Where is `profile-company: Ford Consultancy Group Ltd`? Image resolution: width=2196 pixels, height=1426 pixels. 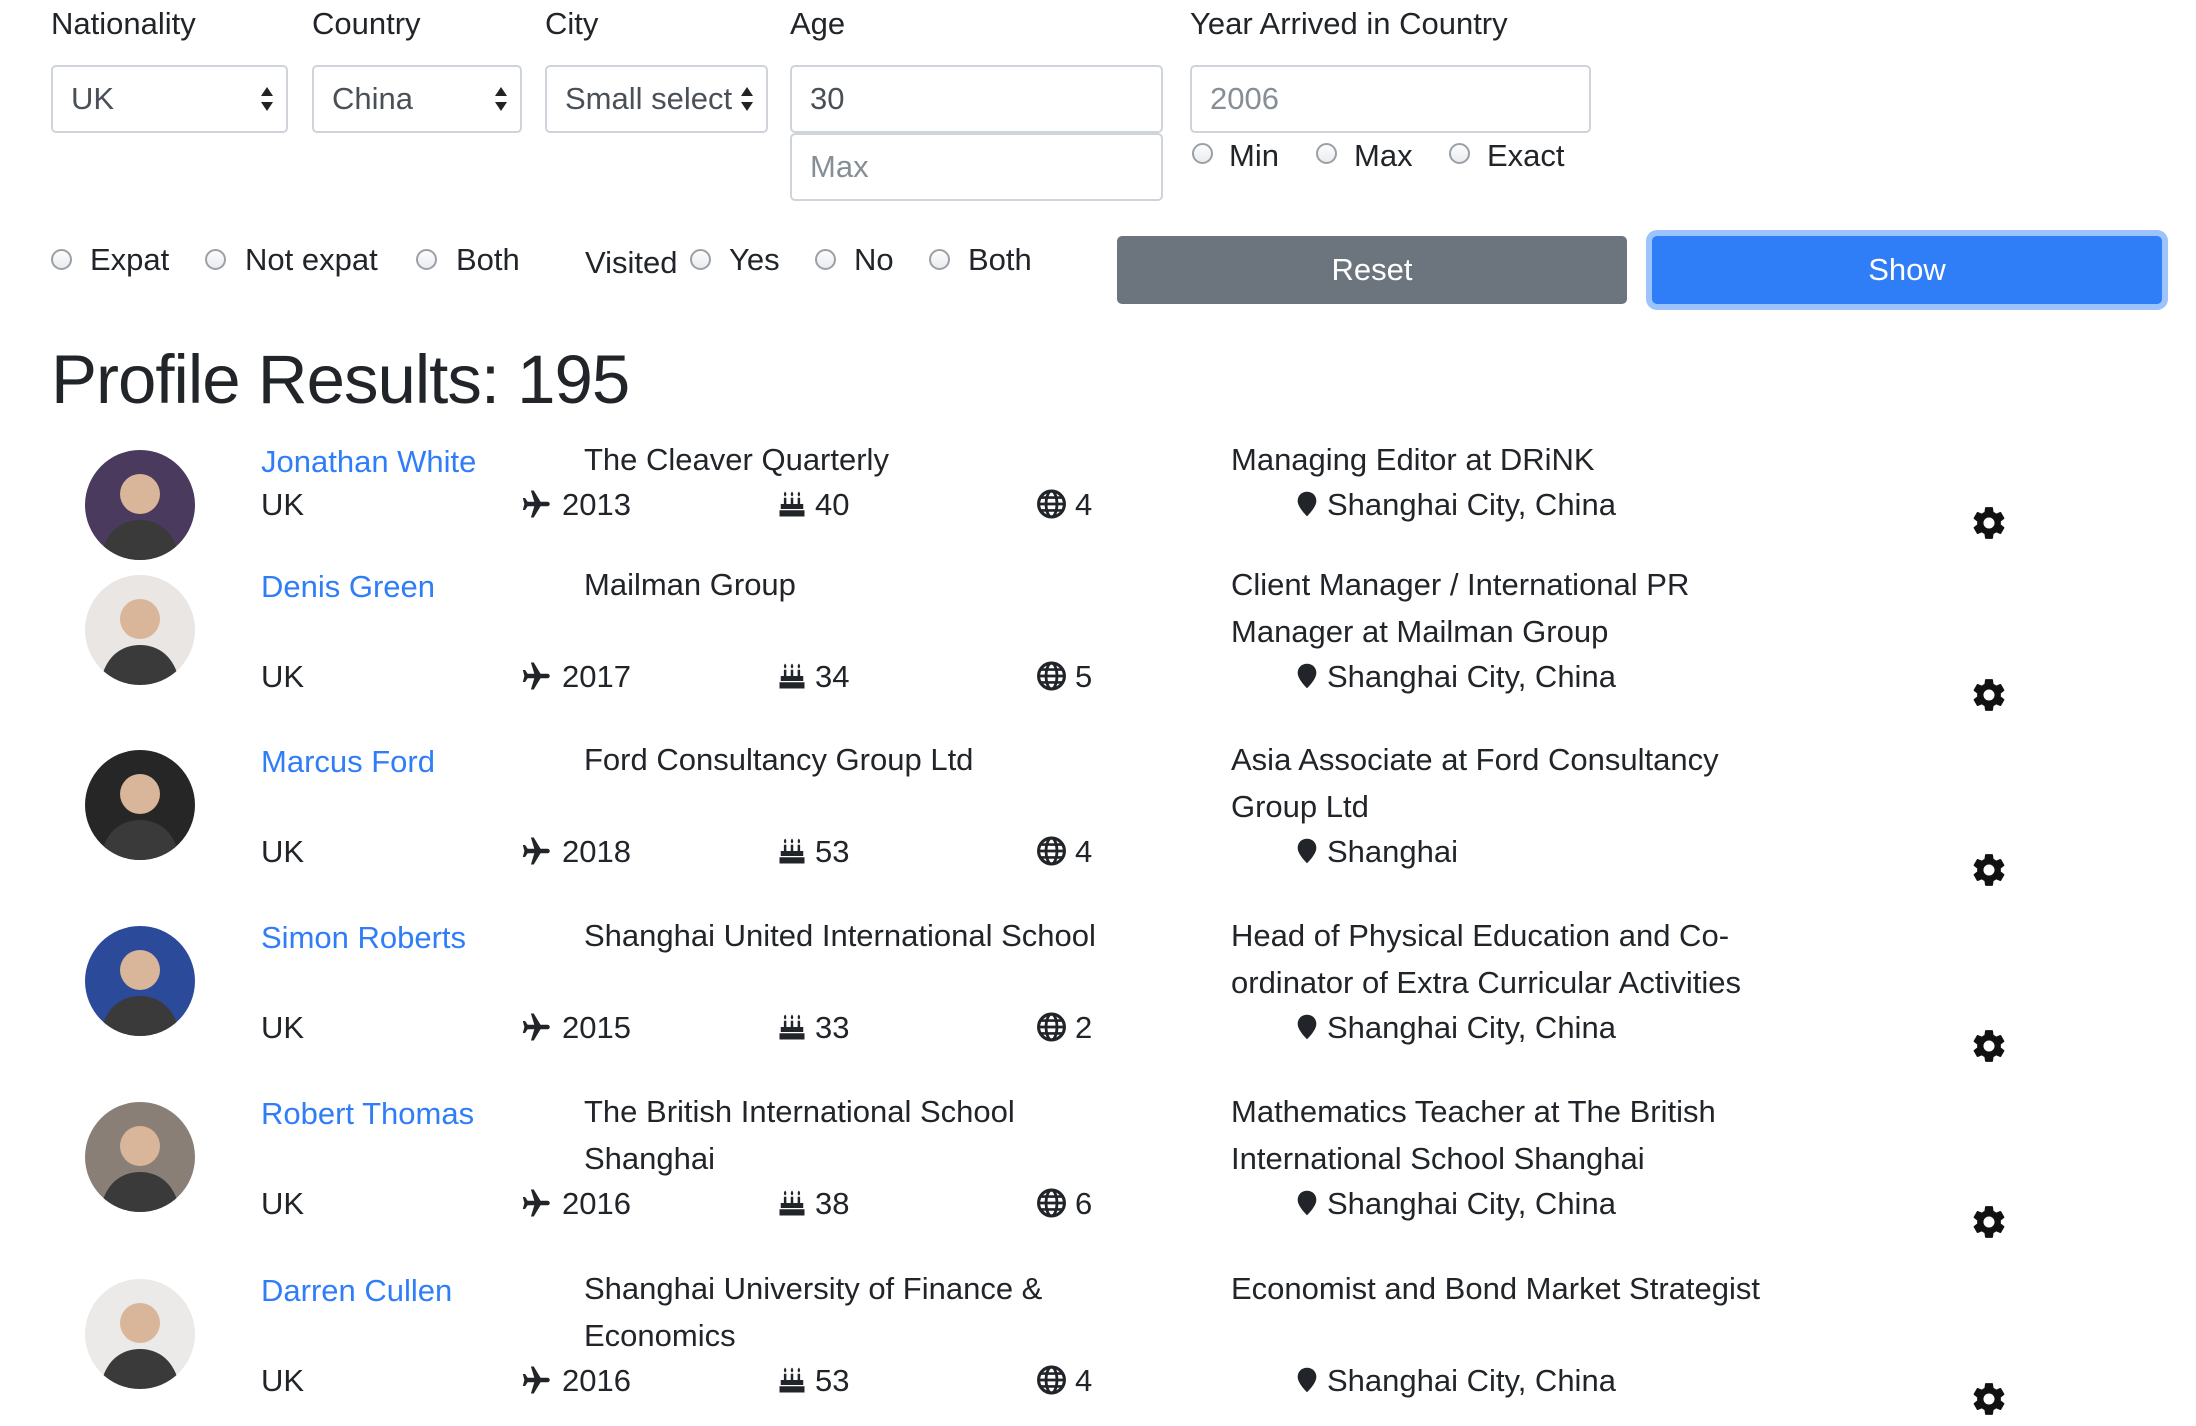
profile-company: Ford Consultancy Group Ltd is located at coordinates (779, 759).